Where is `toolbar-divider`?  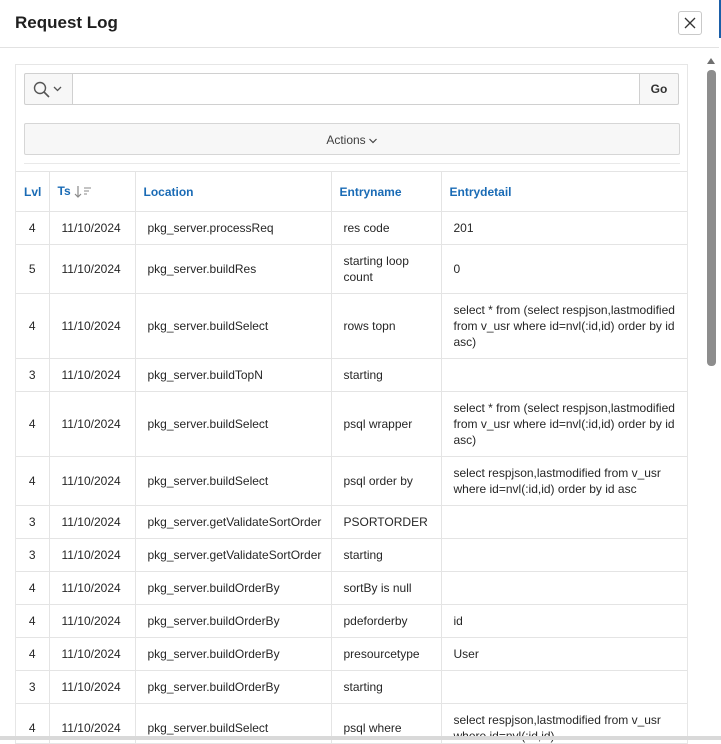 toolbar-divider is located at coordinates (352, 163).